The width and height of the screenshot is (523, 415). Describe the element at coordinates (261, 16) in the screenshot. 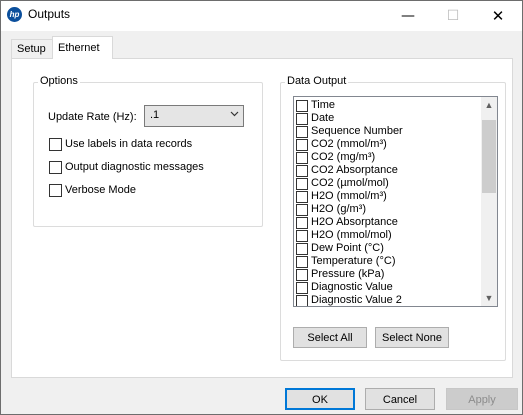

I see `title-bar: hp Outputs — ☐ ✕` at that location.